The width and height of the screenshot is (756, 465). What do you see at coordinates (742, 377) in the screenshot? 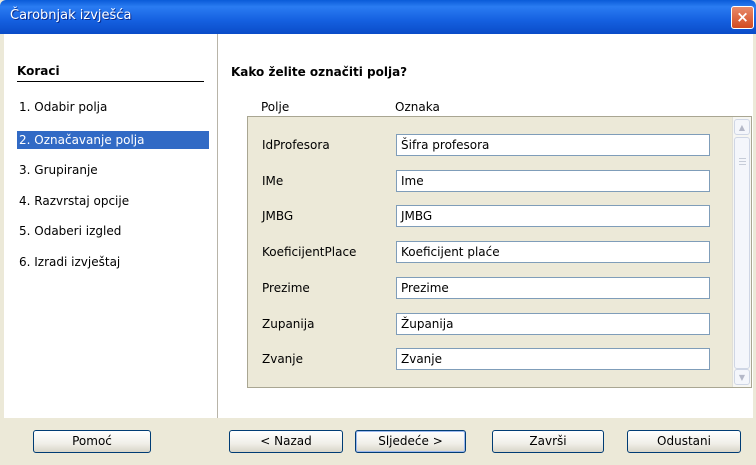
I see `scroll-down-icon: ▼` at bounding box center [742, 377].